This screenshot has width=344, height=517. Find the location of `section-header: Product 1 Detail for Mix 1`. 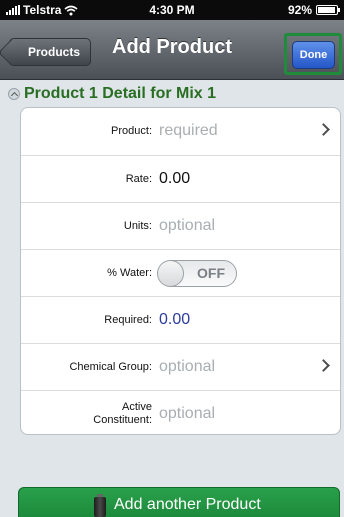

section-header: Product 1 Detail for Mix 1 is located at coordinates (112, 94).